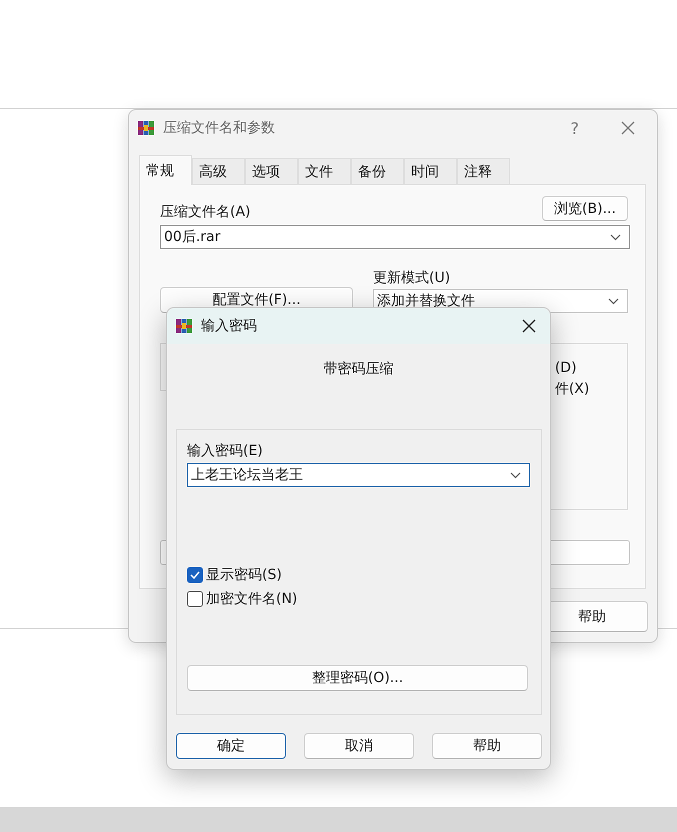 This screenshot has width=677, height=832. I want to click on field-label: 输入密码(E), so click(225, 451).